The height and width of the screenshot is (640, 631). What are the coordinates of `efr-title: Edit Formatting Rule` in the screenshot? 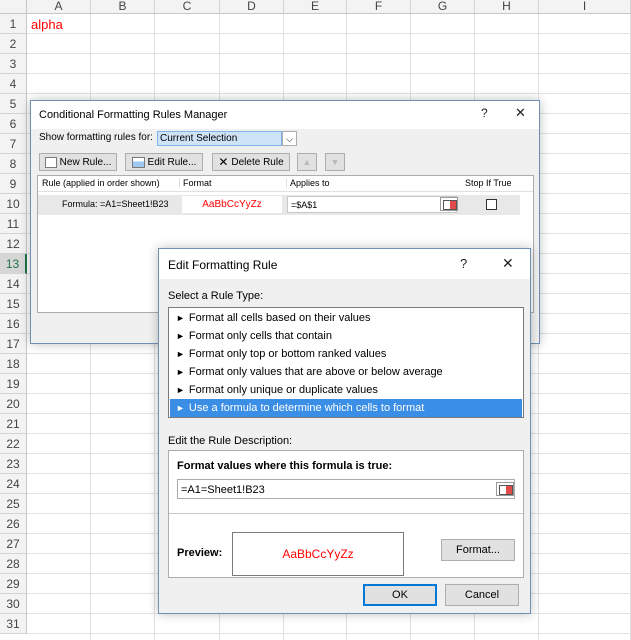 It's located at (223, 265).